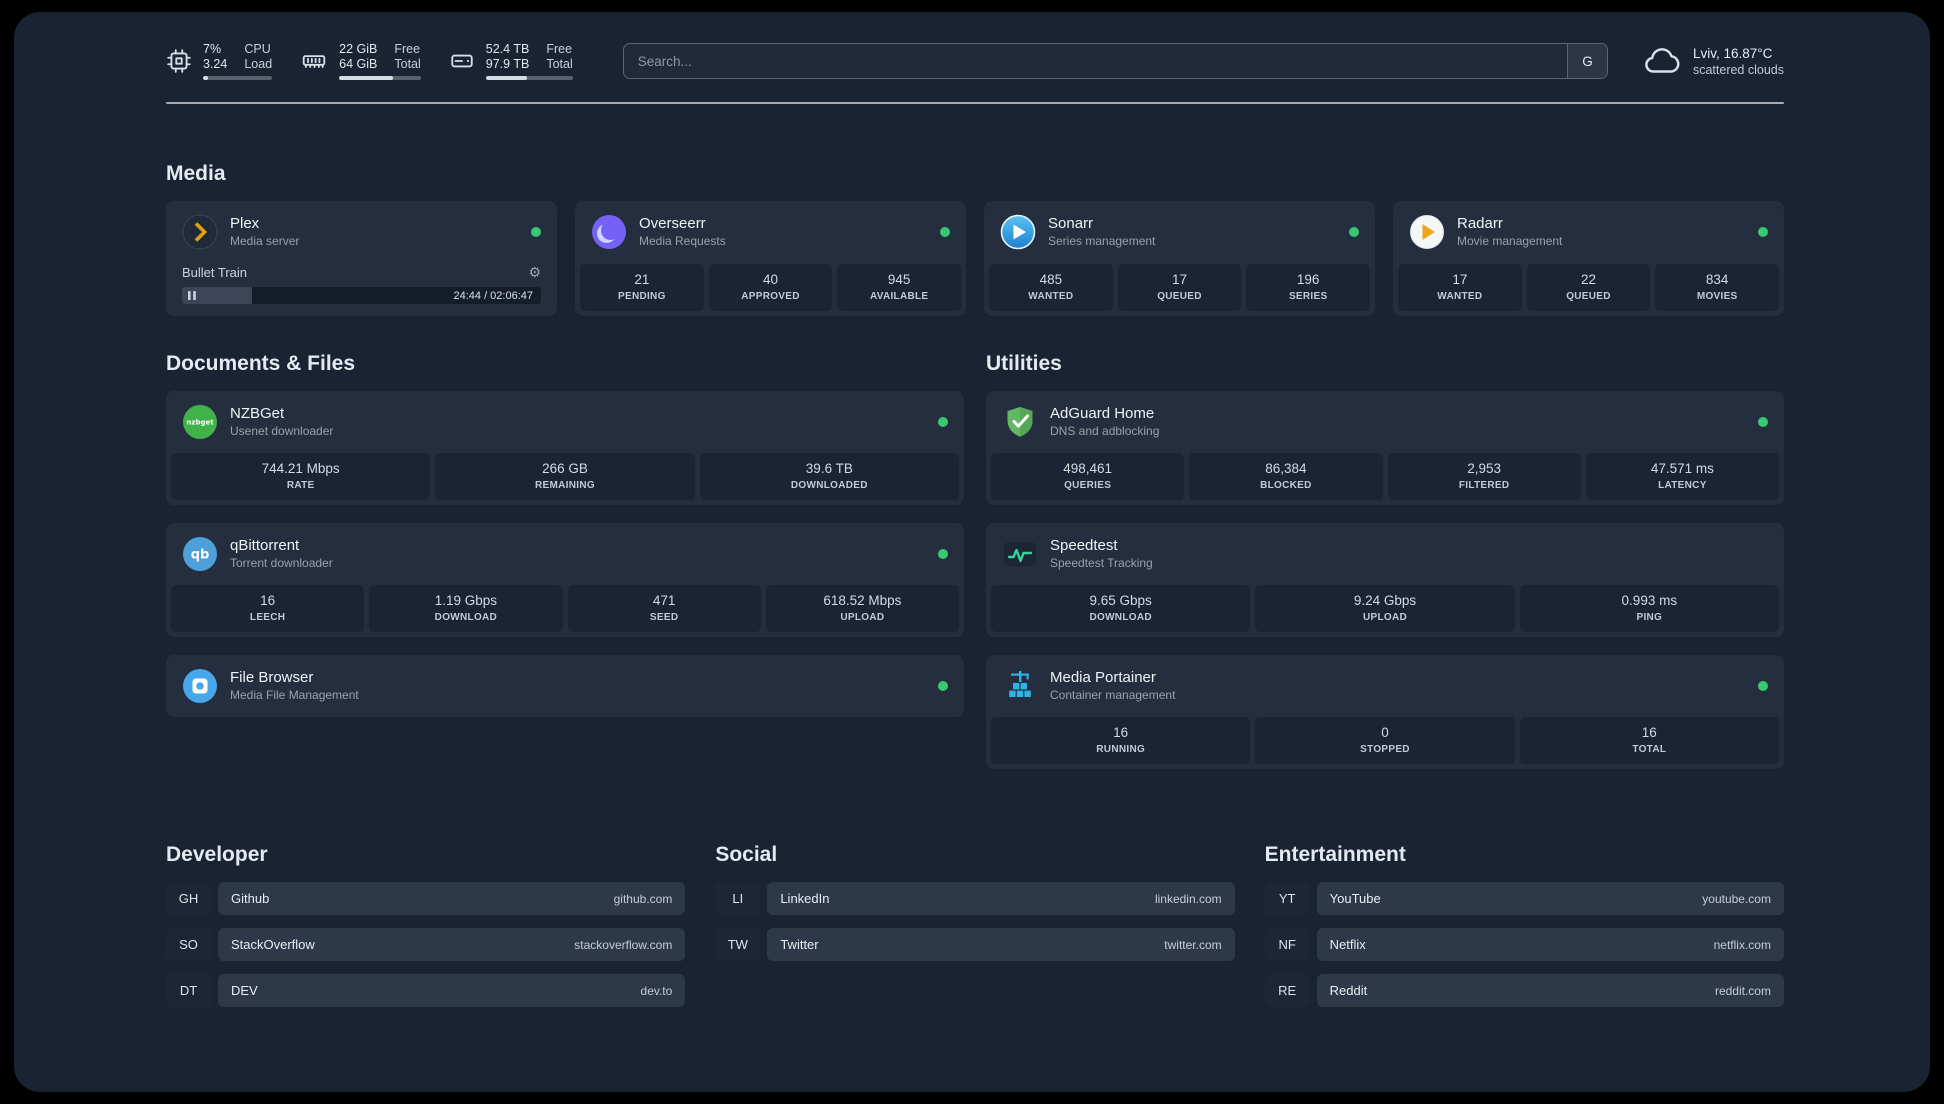 The image size is (1944, 1104). Describe the element at coordinates (452, 898) in the screenshot. I see `bookmark-link-github: Github github.com` at that location.